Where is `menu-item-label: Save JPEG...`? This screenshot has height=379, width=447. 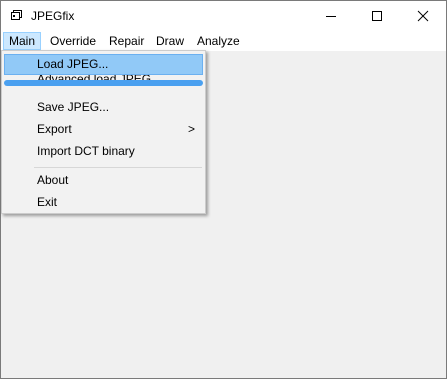
menu-item-label: Save JPEG... is located at coordinates (73, 107).